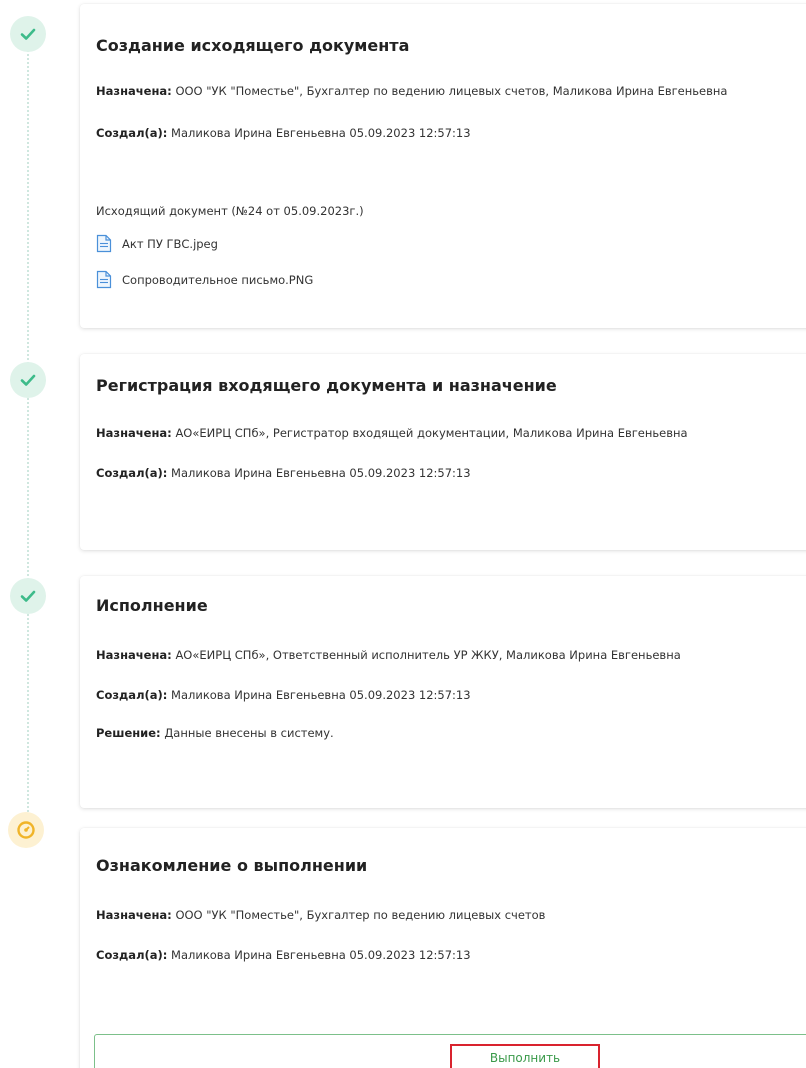  Describe the element at coordinates (152, 605) in the screenshot. I see `step-title: Исполнение` at that location.